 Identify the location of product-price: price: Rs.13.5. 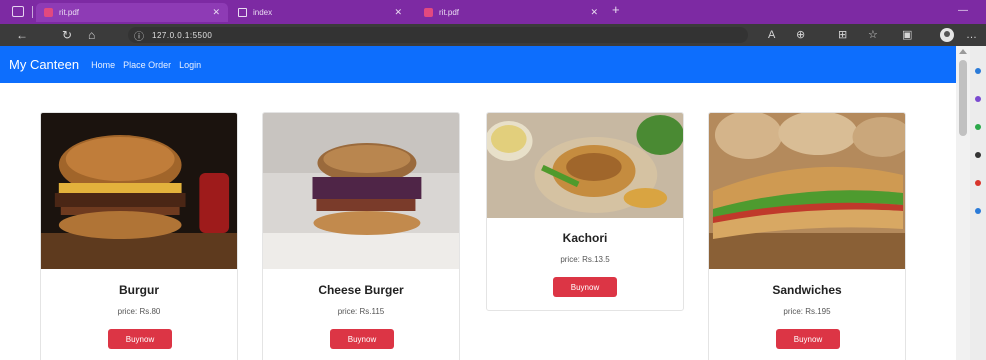
(585, 259).